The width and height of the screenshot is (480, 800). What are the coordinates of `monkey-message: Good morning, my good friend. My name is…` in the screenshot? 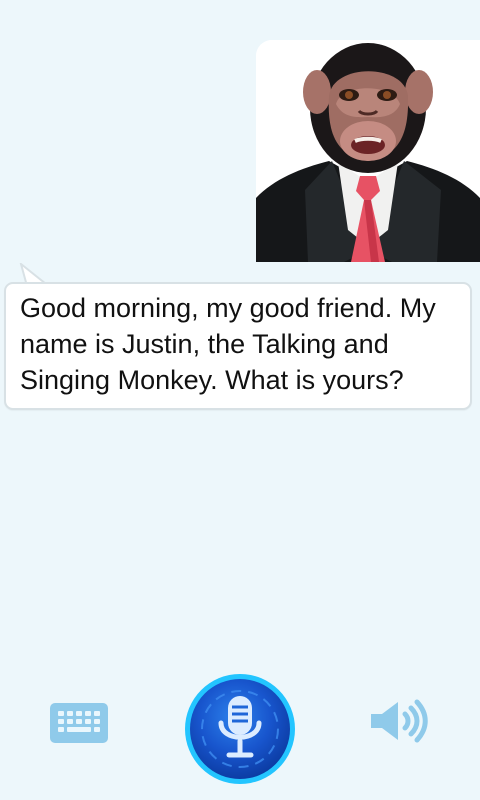 It's located at (228, 344).